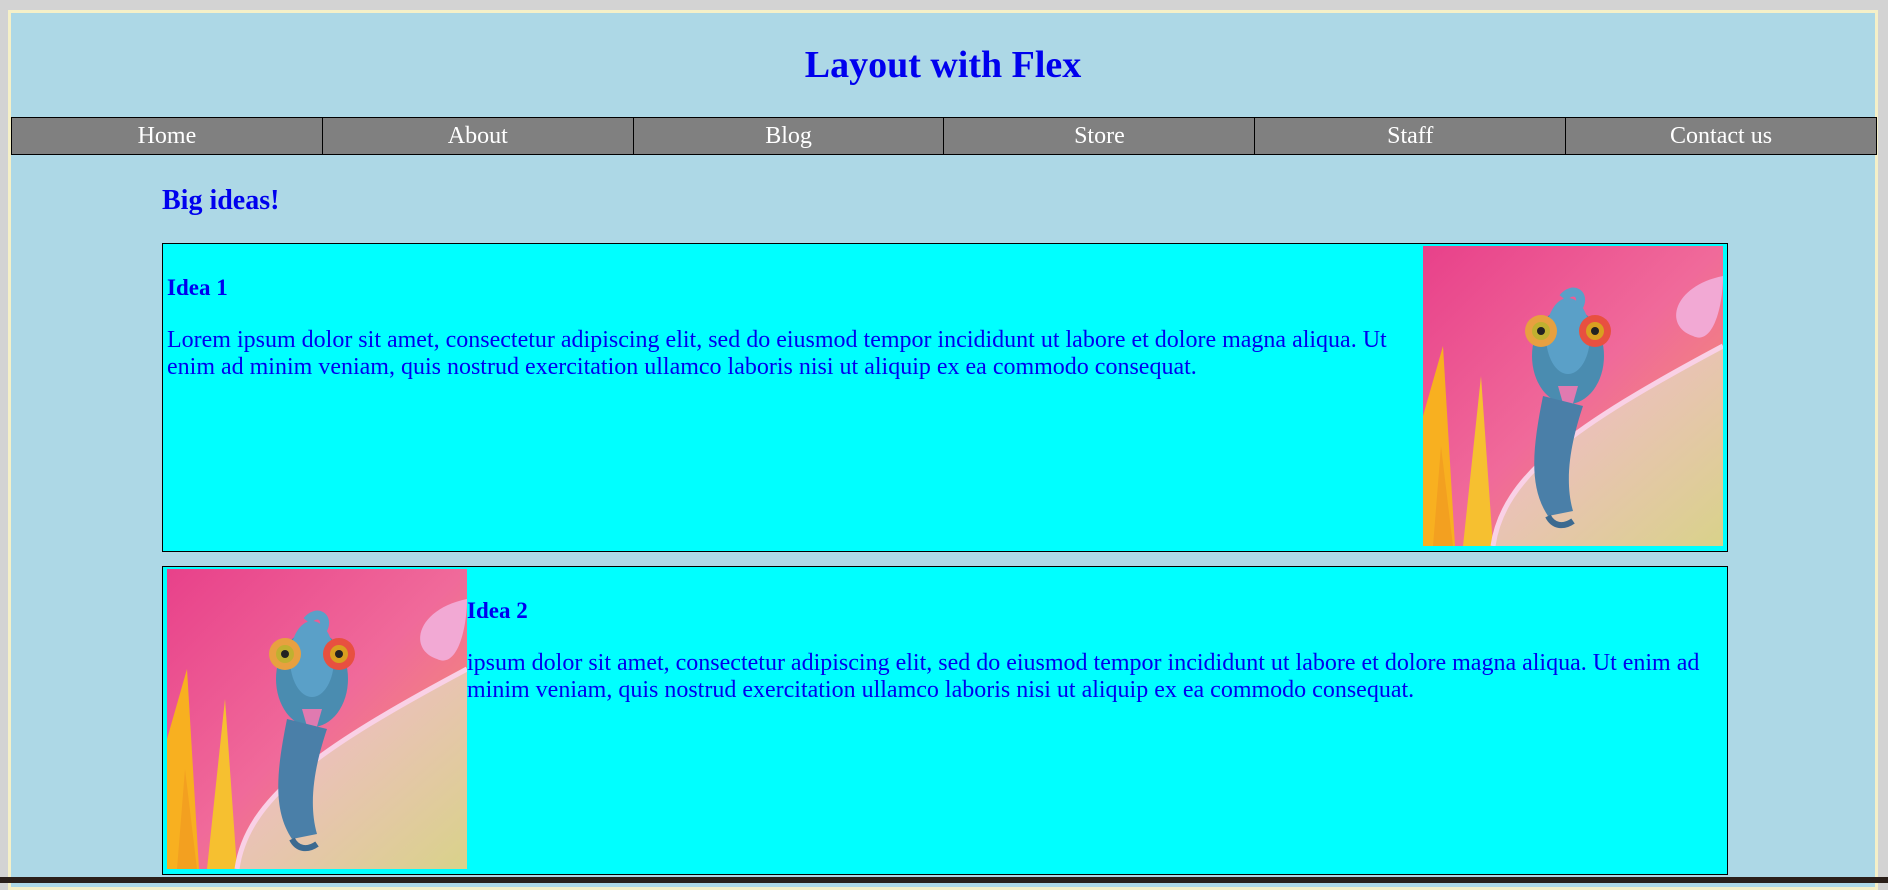  I want to click on section-heading: Big ideas!, so click(221, 200).